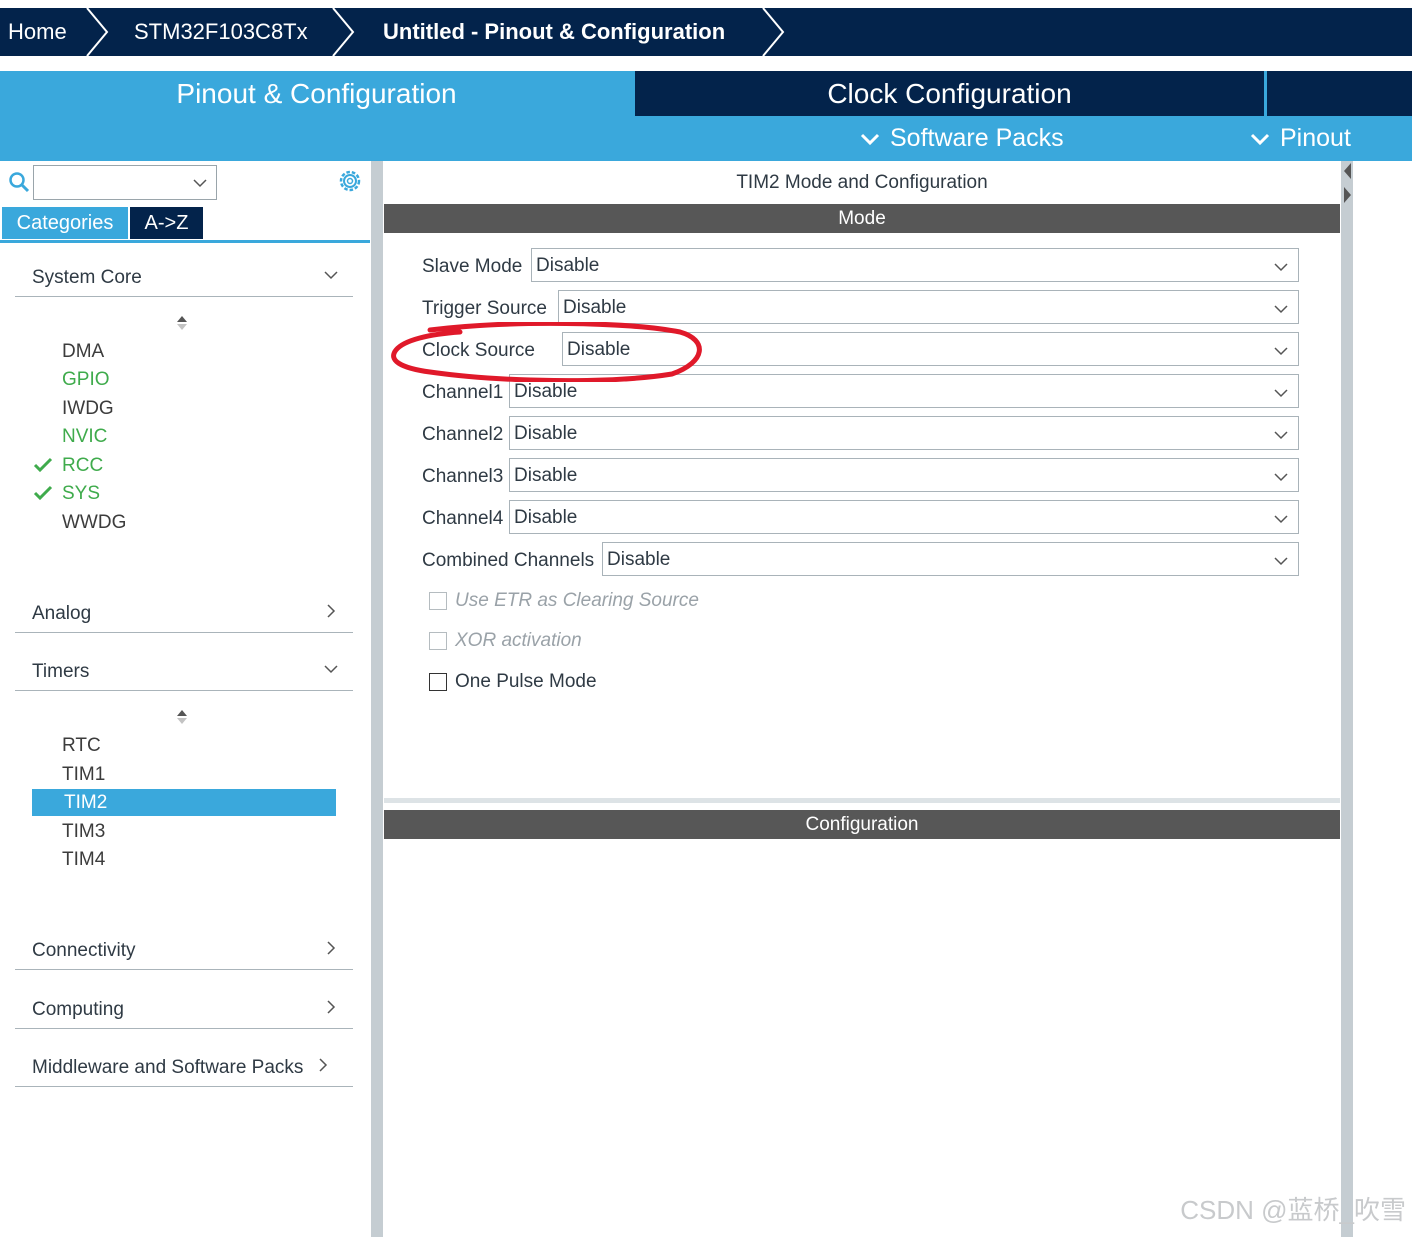  I want to click on sidebar-item-tim3: TIM3, so click(83, 832).